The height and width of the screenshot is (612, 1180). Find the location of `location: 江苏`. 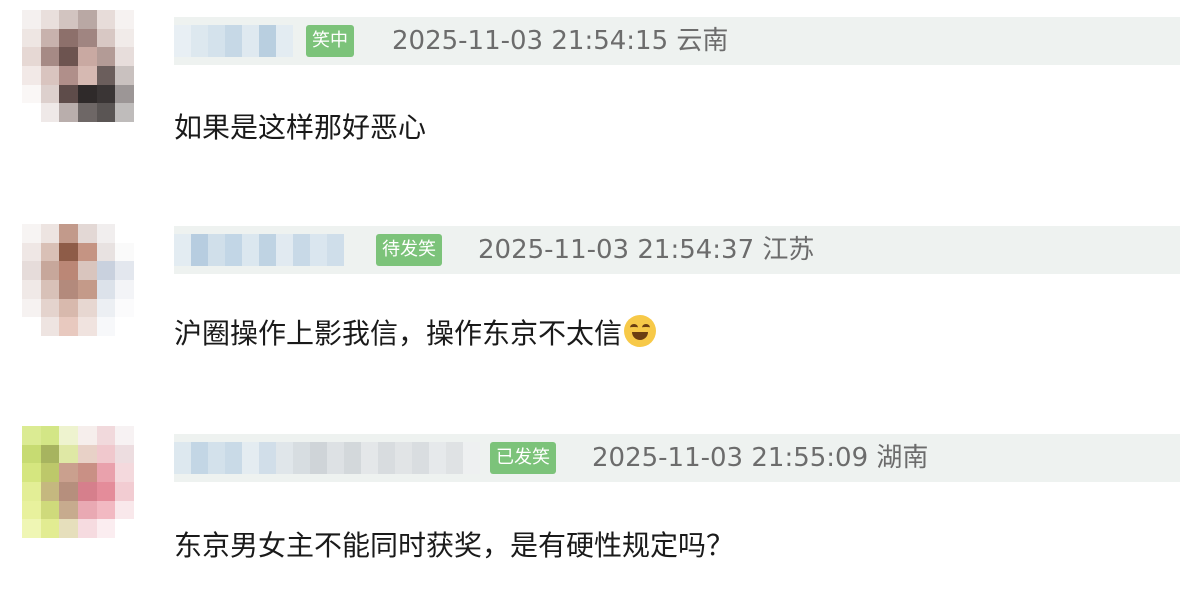

location: 江苏 is located at coordinates (788, 250).